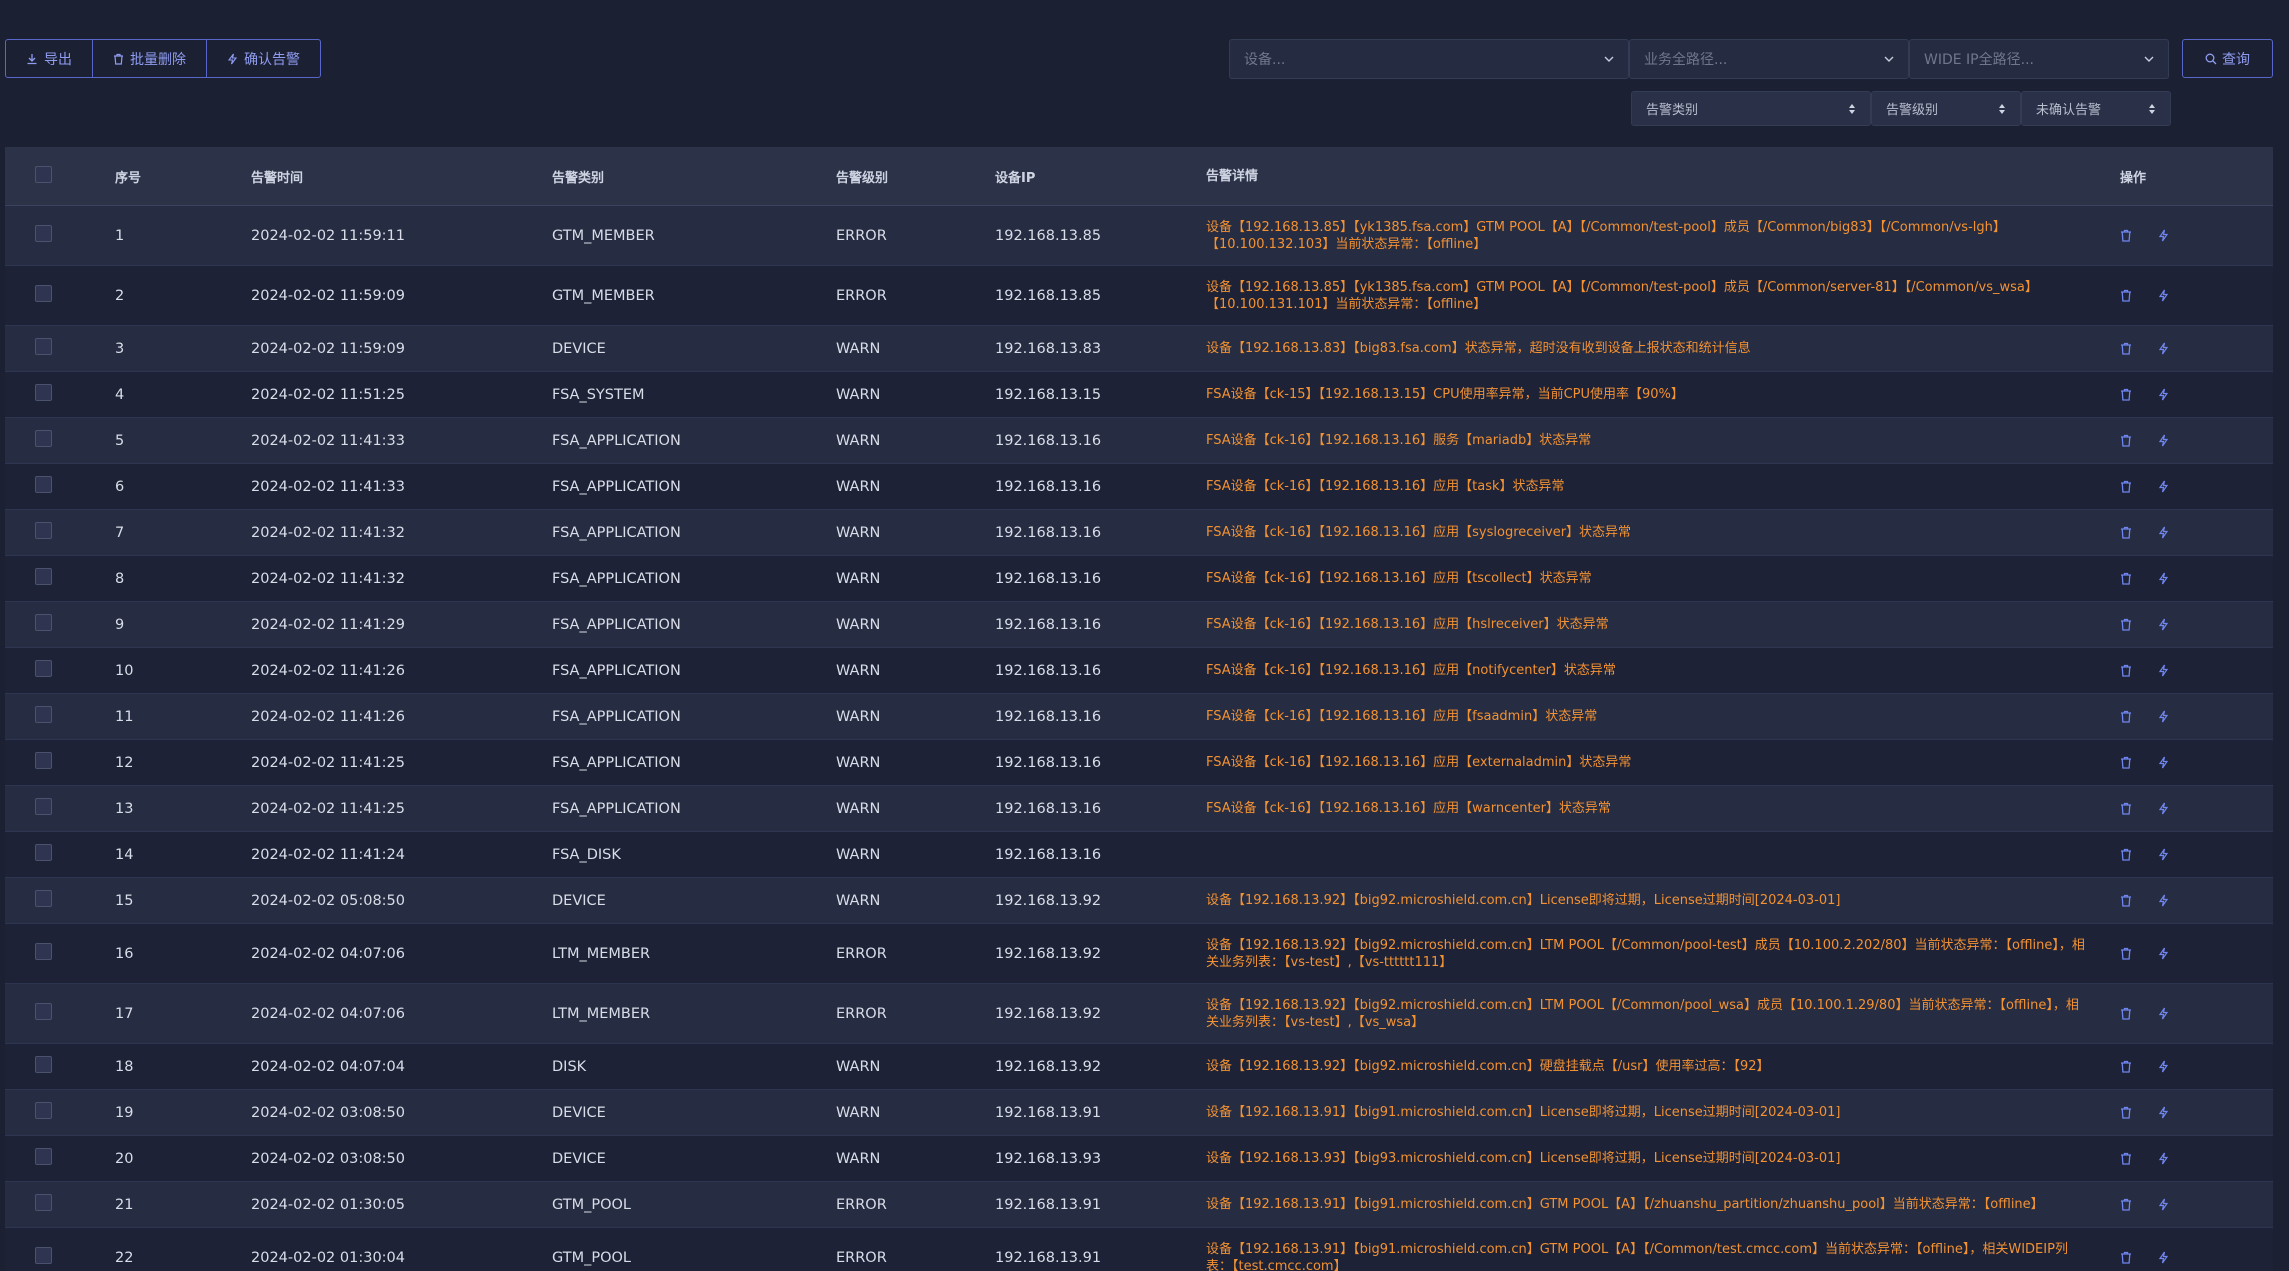  I want to click on export-button: 导出, so click(49, 58).